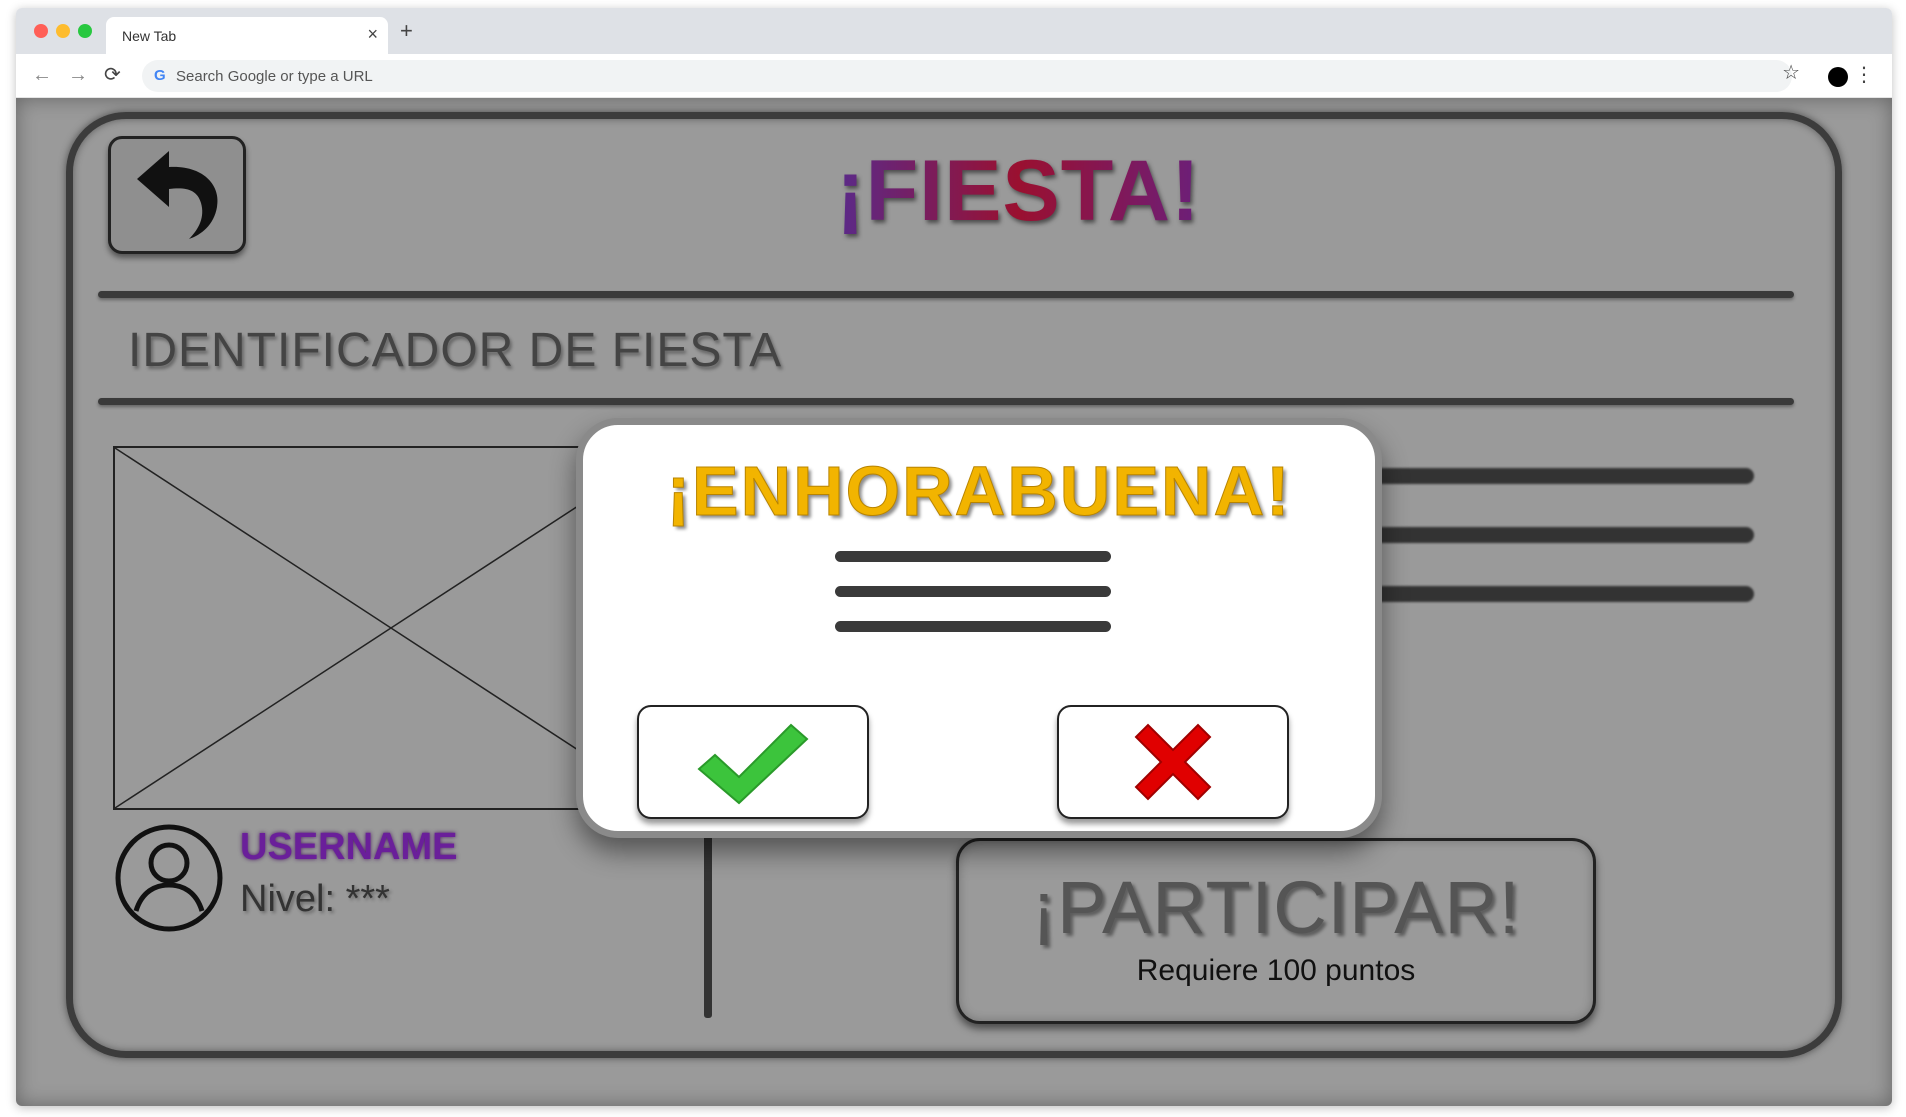 The image size is (1906, 1117). Describe the element at coordinates (85, 31) in the screenshot. I see `maximize-window-icon` at that location.